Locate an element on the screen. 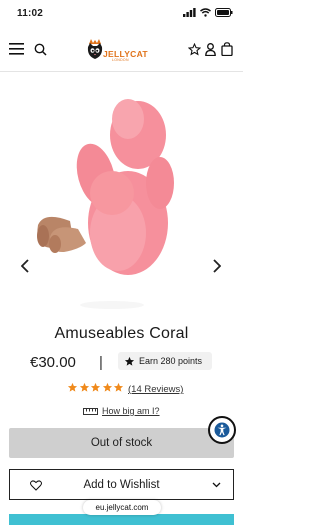 The image size is (320, 525). chevron-down-icon is located at coordinates (216, 485).